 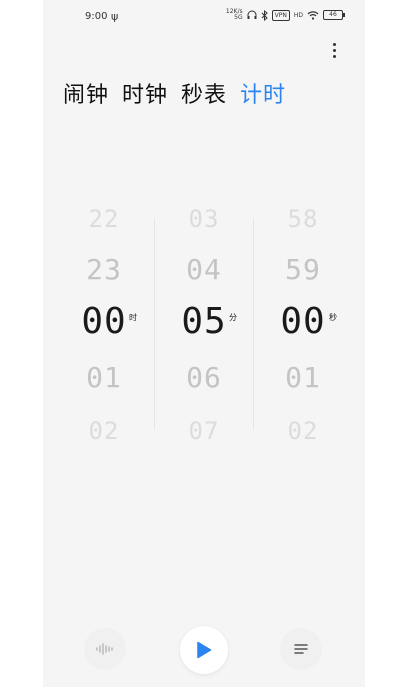 What do you see at coordinates (233, 317) in the screenshot?
I see `minutes-unit: 分` at bounding box center [233, 317].